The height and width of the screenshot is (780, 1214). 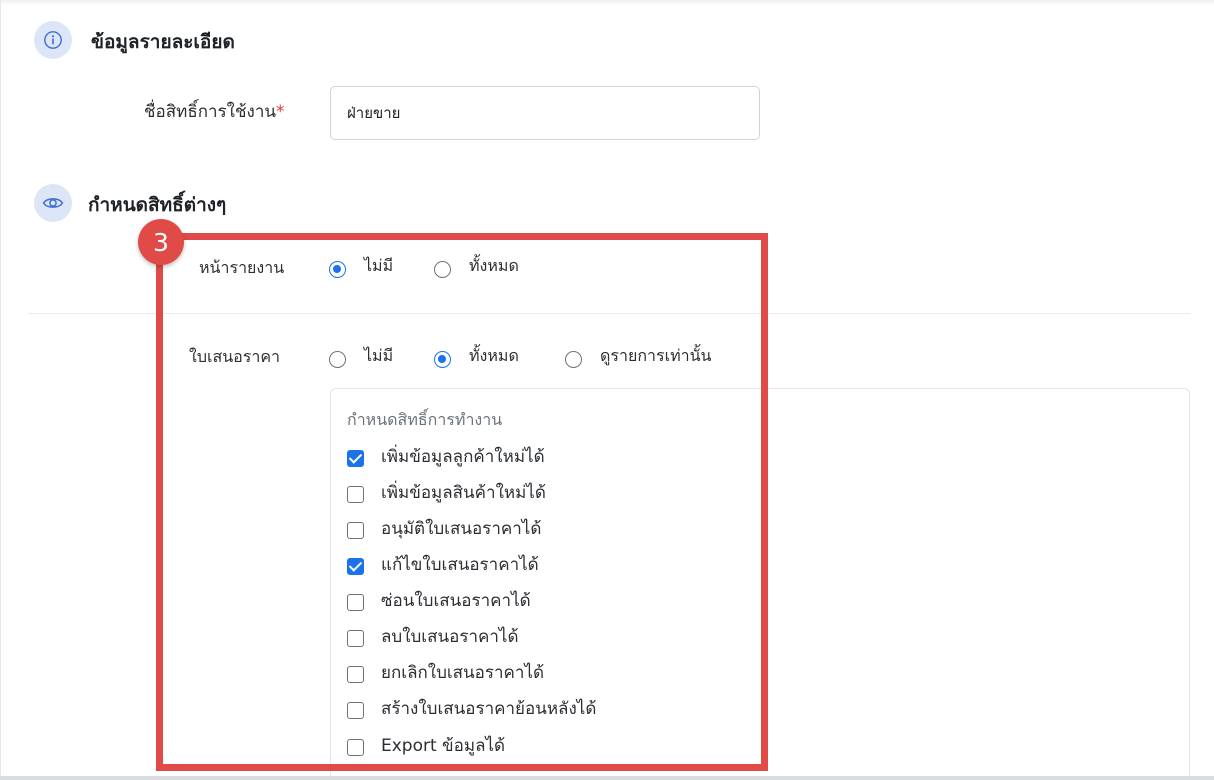 What do you see at coordinates (242, 267) in the screenshot?
I see `report-page-label: หน้ารายงาน` at bounding box center [242, 267].